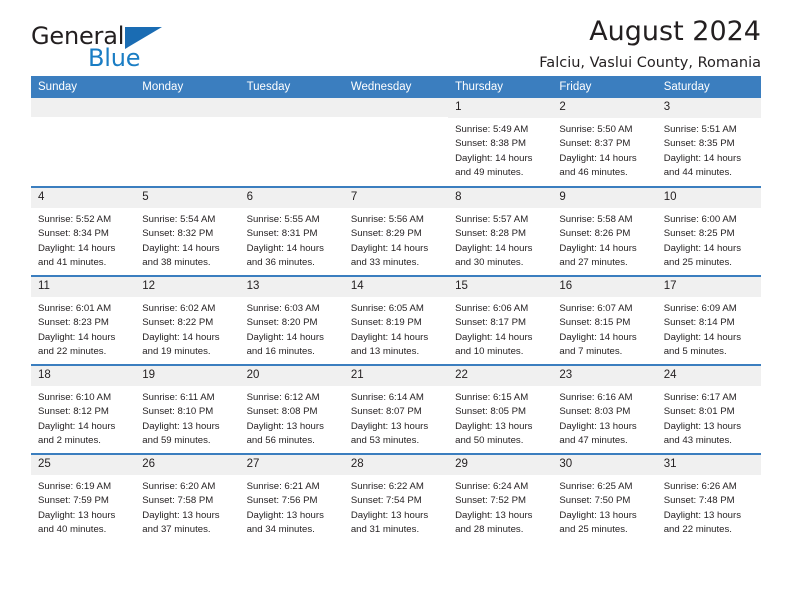 The width and height of the screenshot is (792, 612). I want to click on sunrise-text: Sunrise: 6:22 AM, so click(387, 486).